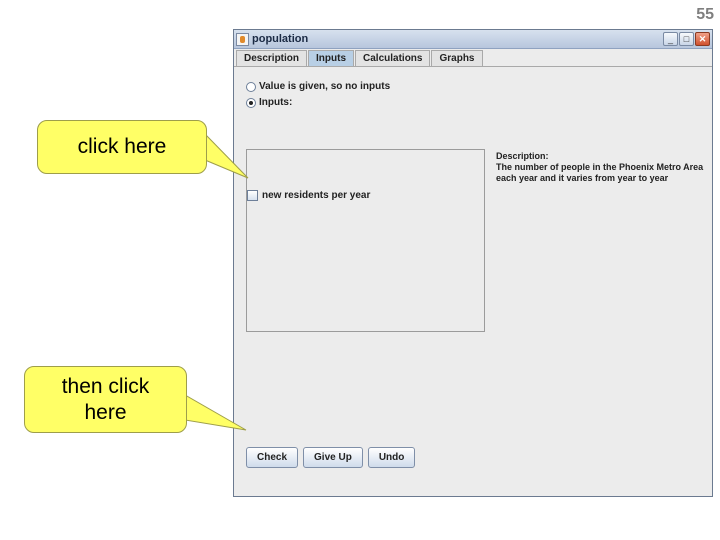 The width and height of the screenshot is (720, 540). What do you see at coordinates (705, 14) in the screenshot?
I see `slide-number: 55` at bounding box center [705, 14].